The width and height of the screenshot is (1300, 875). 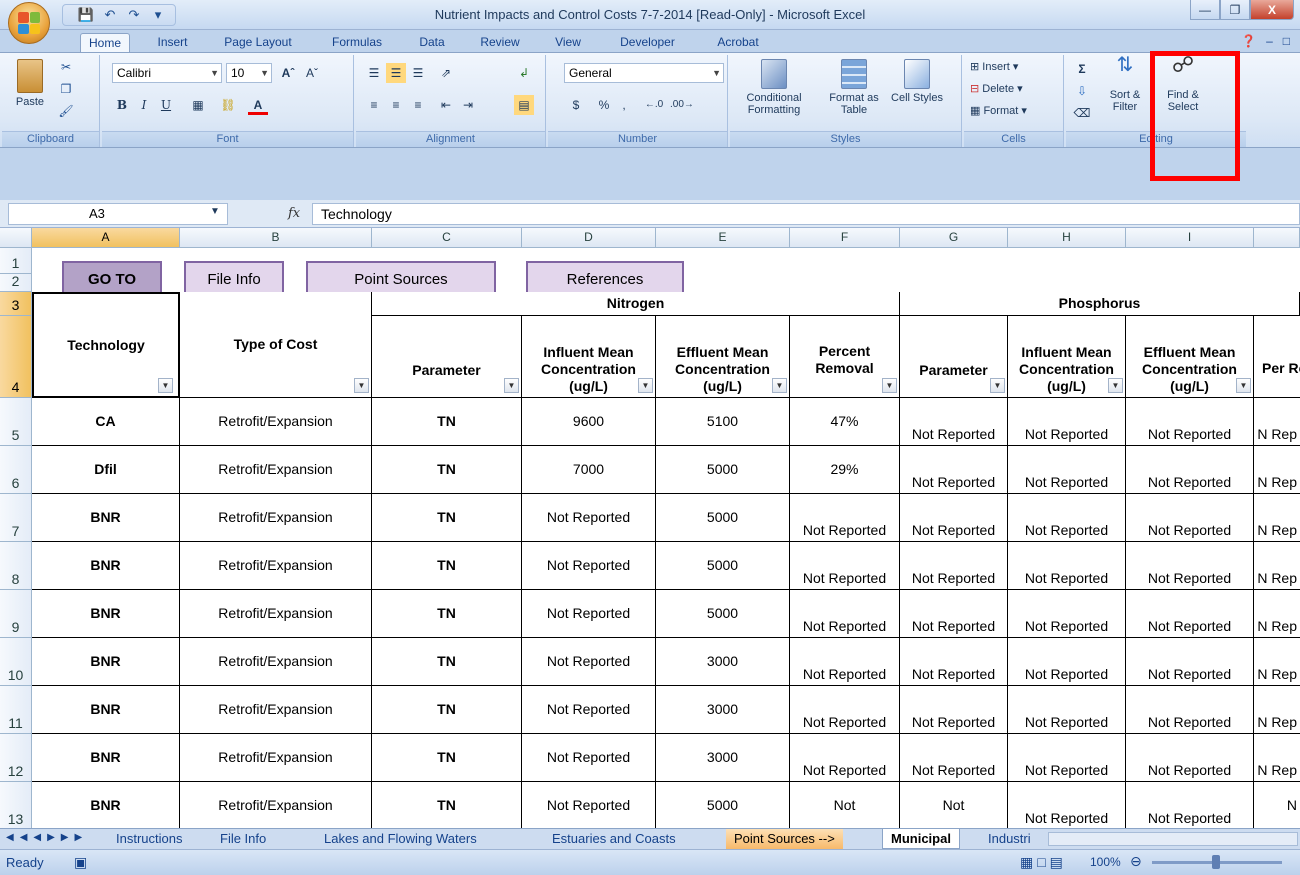 I want to click on align-left-icon: ≡, so click(x=374, y=105).